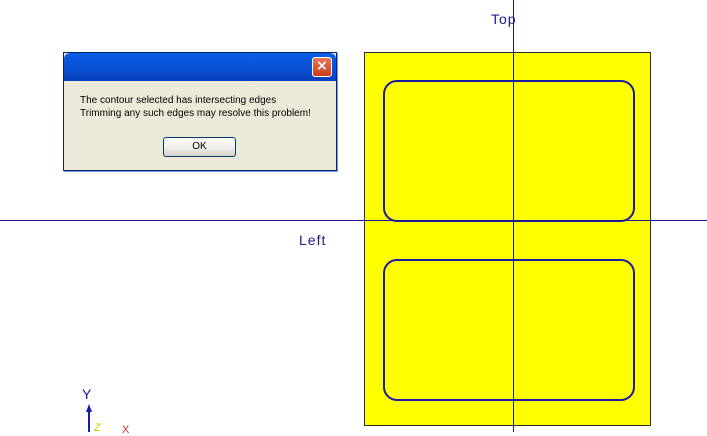 The height and width of the screenshot is (436, 707). I want to click on vertical-axis-line, so click(513, 216).